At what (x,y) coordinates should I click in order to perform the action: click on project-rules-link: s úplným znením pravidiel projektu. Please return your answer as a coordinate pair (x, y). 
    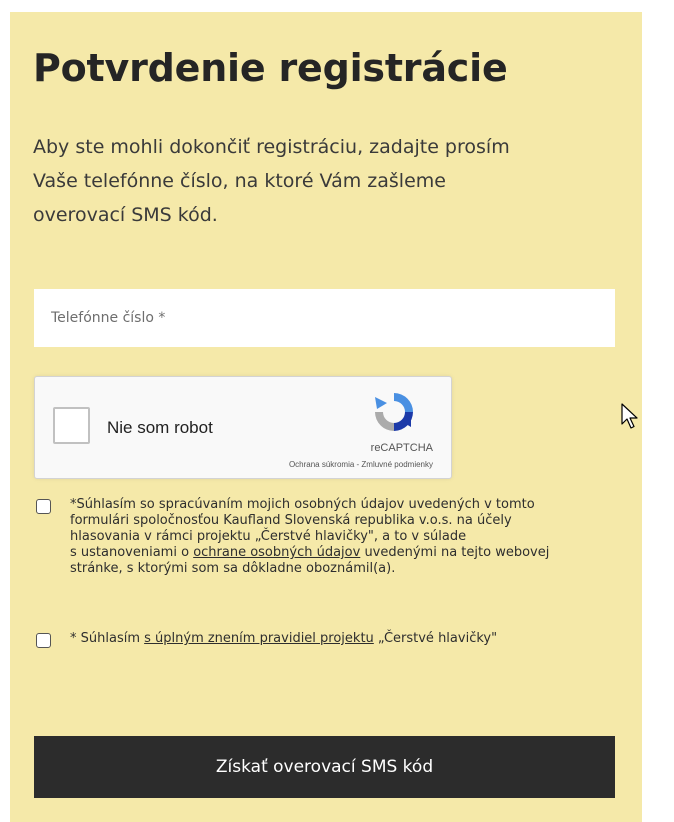
    Looking at the image, I should click on (259, 638).